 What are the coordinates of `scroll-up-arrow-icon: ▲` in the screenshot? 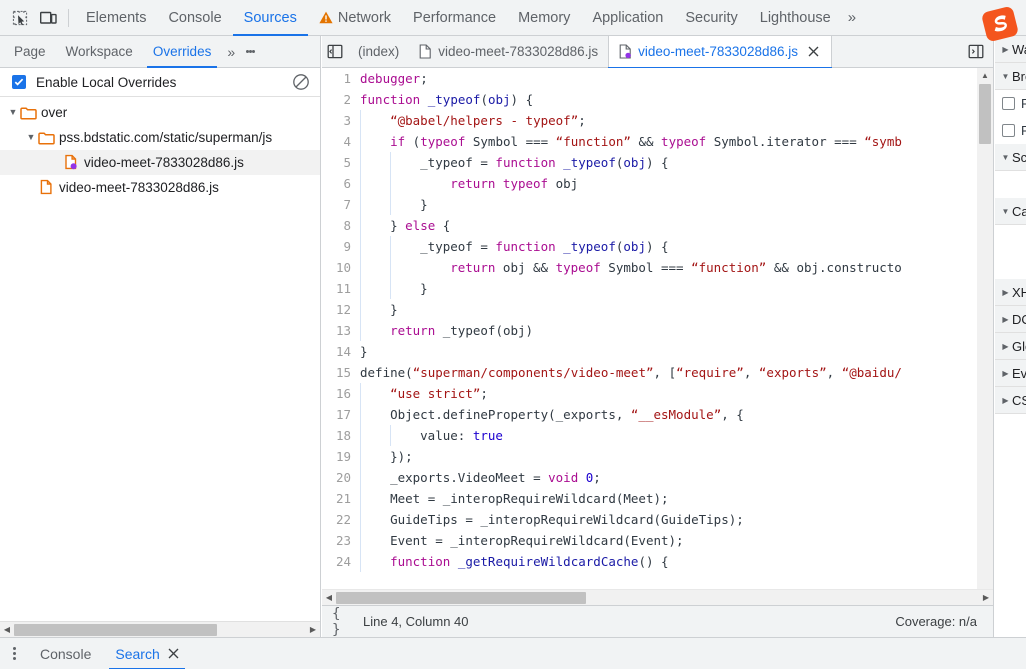 It's located at (985, 75).